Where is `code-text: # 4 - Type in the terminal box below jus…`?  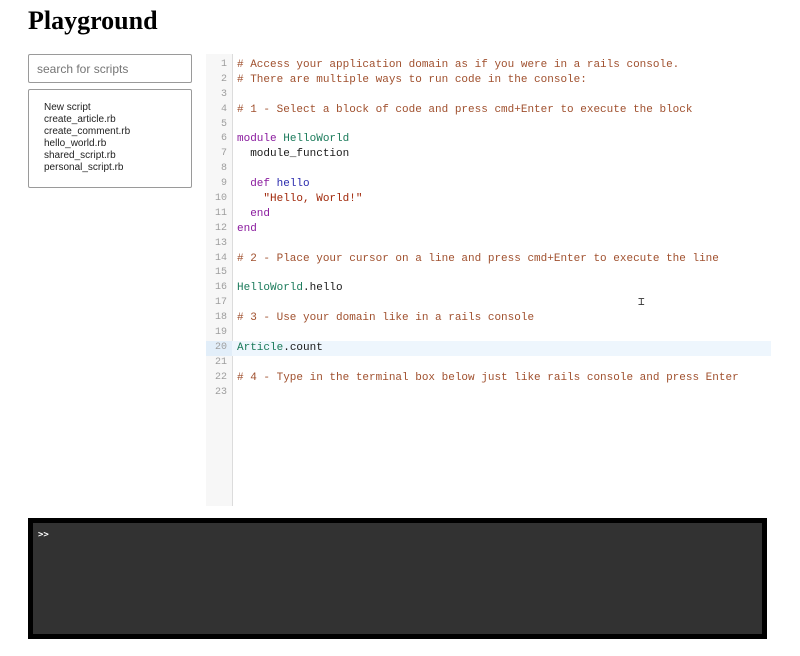 code-text: # 4 - Type in the terminal box below jus… is located at coordinates (504, 378).